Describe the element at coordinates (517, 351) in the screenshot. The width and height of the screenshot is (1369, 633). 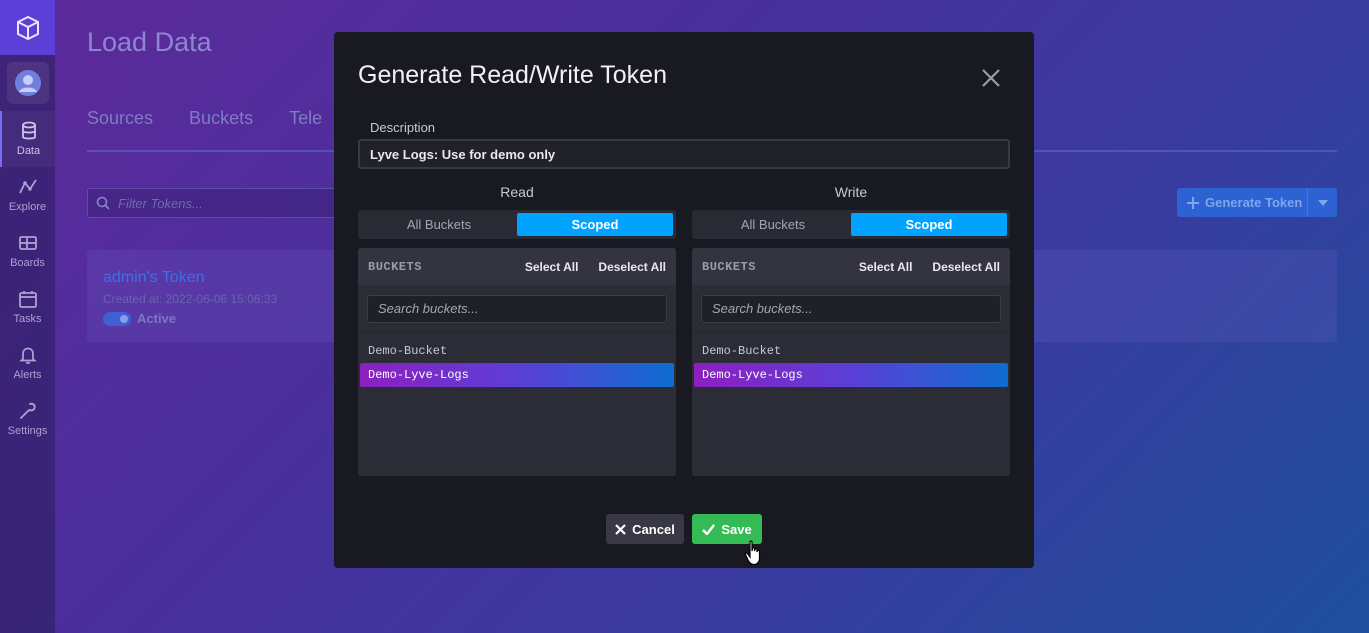
I see `read-bucket-item: Demo-Bucket` at that location.